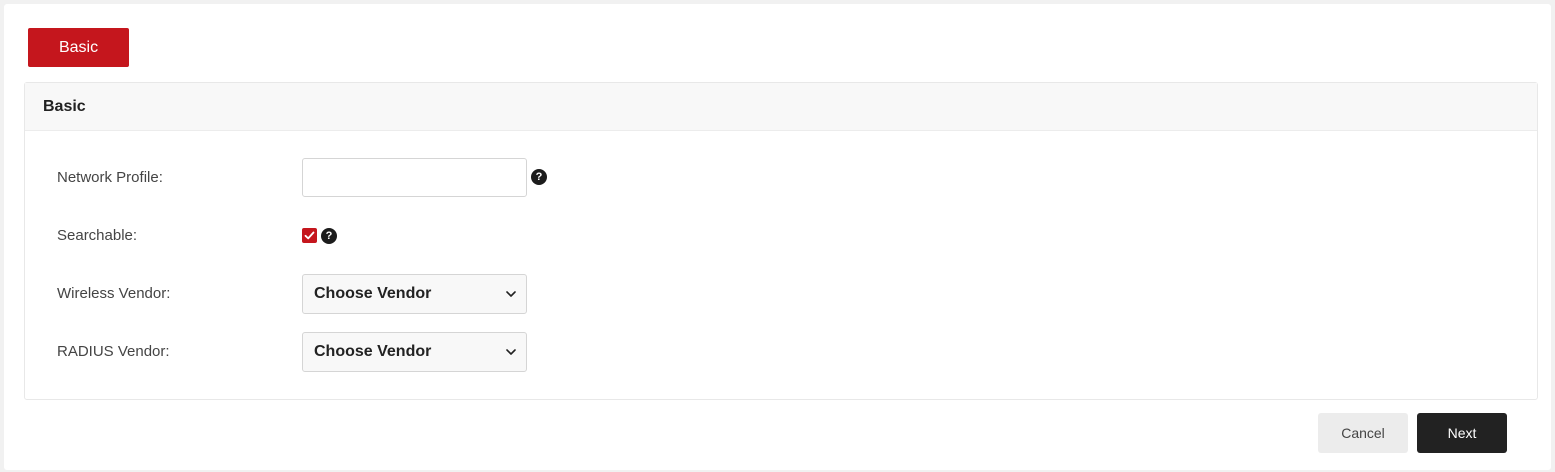 This screenshot has width=1555, height=472. I want to click on radius-vendor-select: Choose Vendor, so click(414, 352).